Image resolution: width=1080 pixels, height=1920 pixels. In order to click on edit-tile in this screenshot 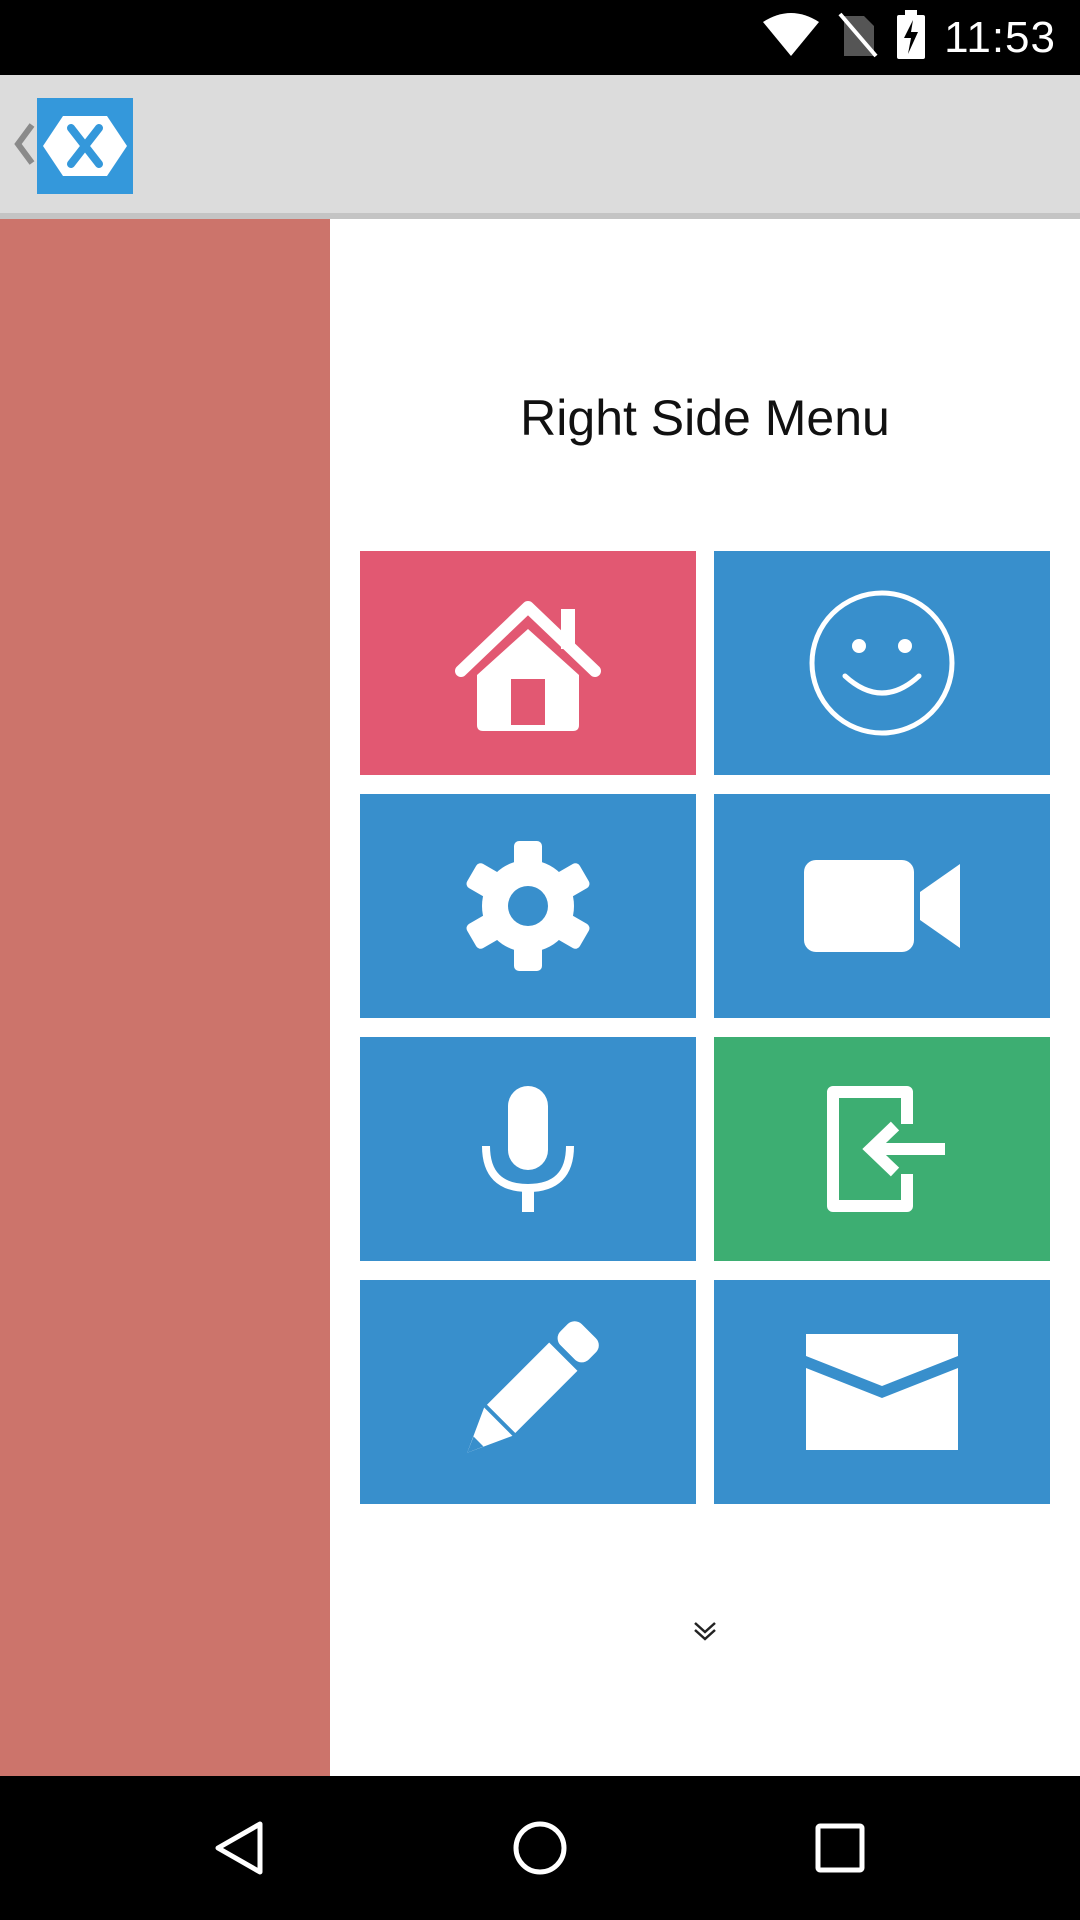, I will do `click(528, 1392)`.